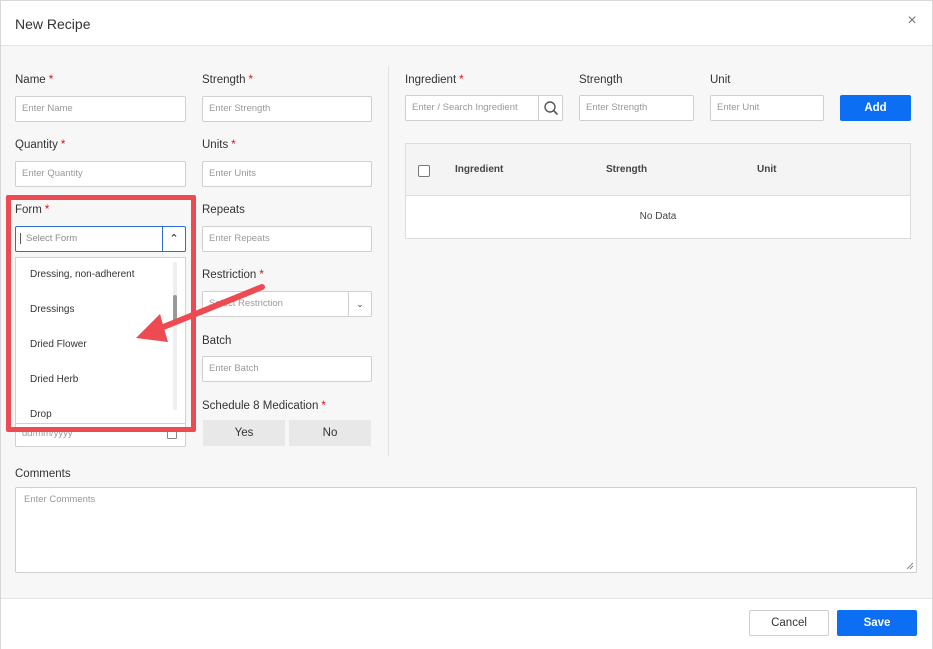 The height and width of the screenshot is (649, 933). What do you see at coordinates (41, 414) in the screenshot?
I see `dropdown-option: Drop` at bounding box center [41, 414].